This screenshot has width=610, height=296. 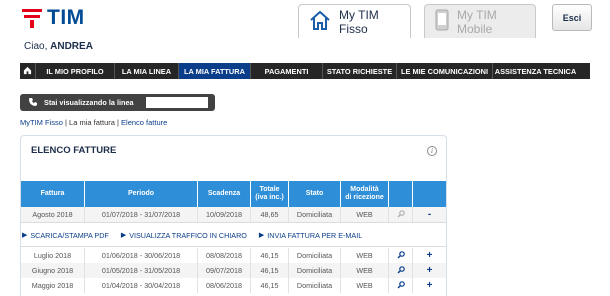 I want to click on send-email-link: ▶ INVIA FATTURA PER E-MAIL, so click(x=310, y=235).